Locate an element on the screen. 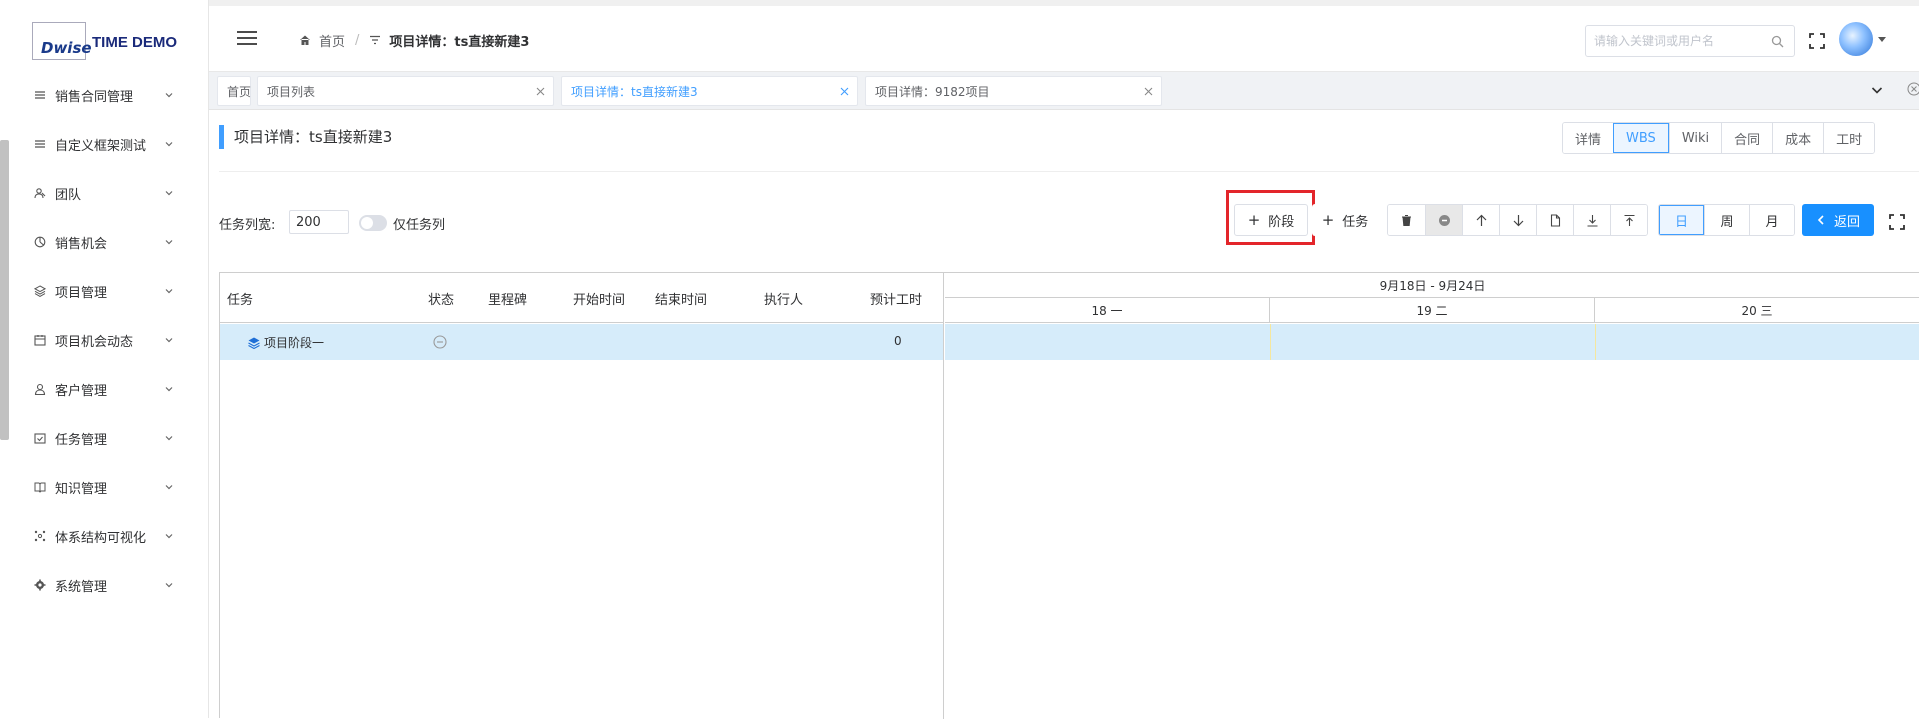 This screenshot has width=1919, height=719. caret-down-icon is located at coordinates (1882, 40).